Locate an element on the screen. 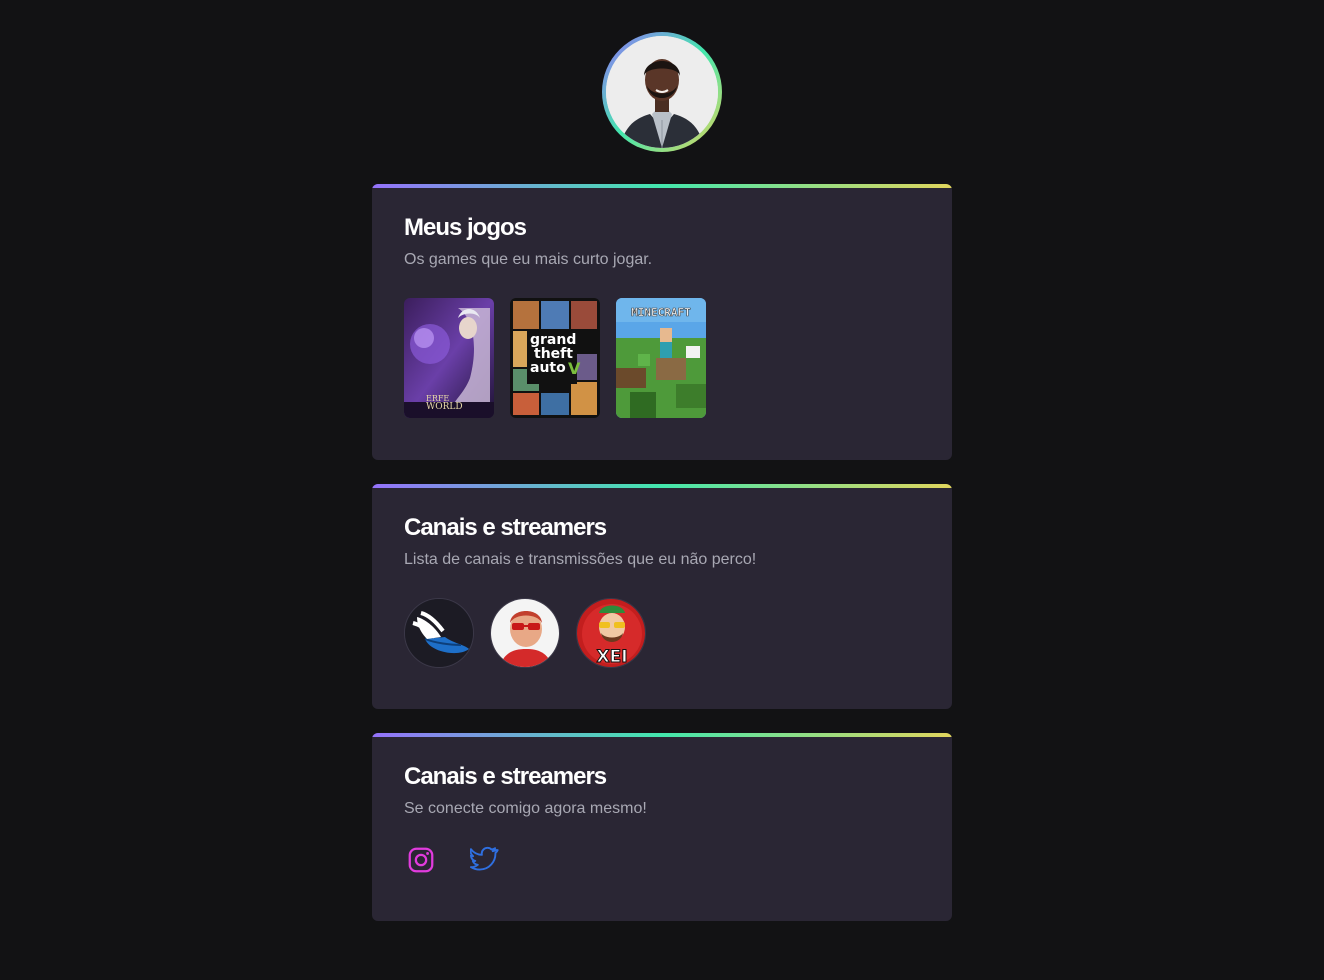 This screenshot has width=1324, height=980. profile-photo-icon is located at coordinates (662, 92).